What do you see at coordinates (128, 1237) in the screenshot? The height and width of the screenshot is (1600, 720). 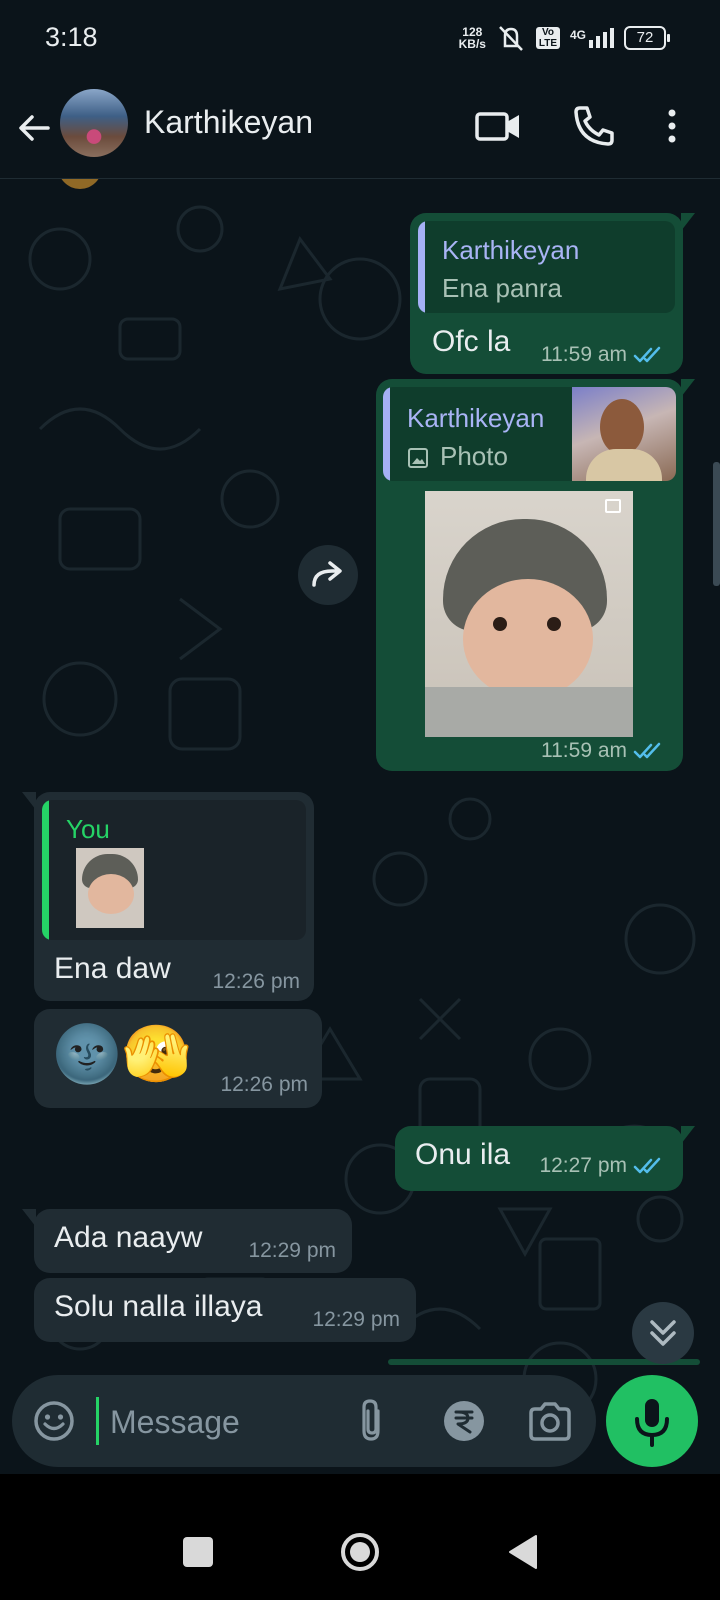 I see `message-text: Ada naayw` at bounding box center [128, 1237].